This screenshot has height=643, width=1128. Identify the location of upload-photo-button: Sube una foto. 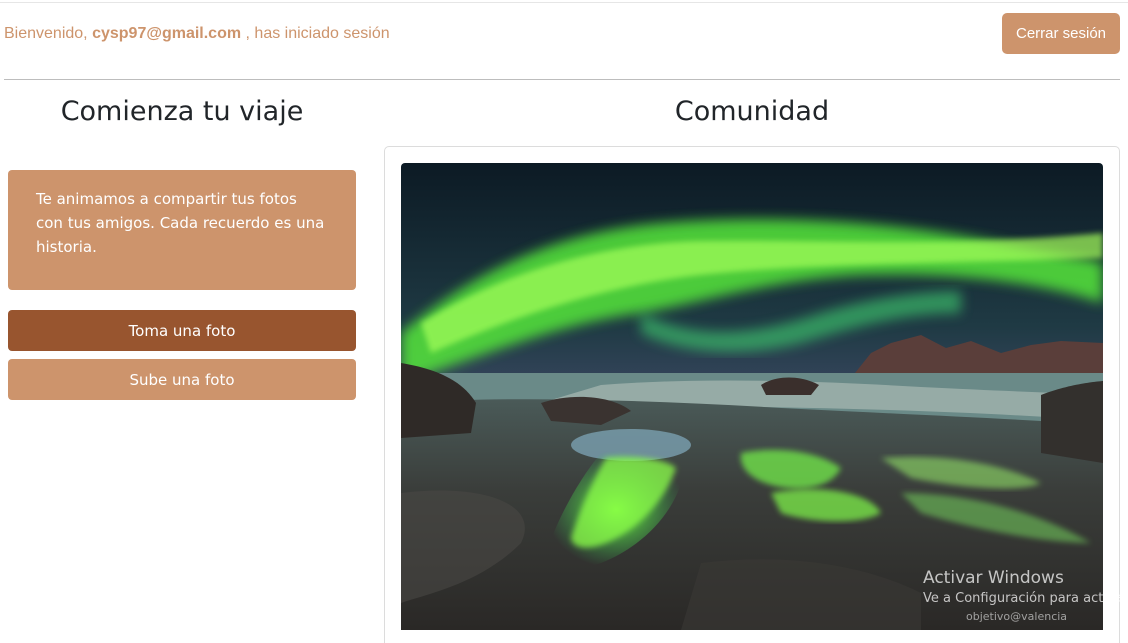
(182, 379).